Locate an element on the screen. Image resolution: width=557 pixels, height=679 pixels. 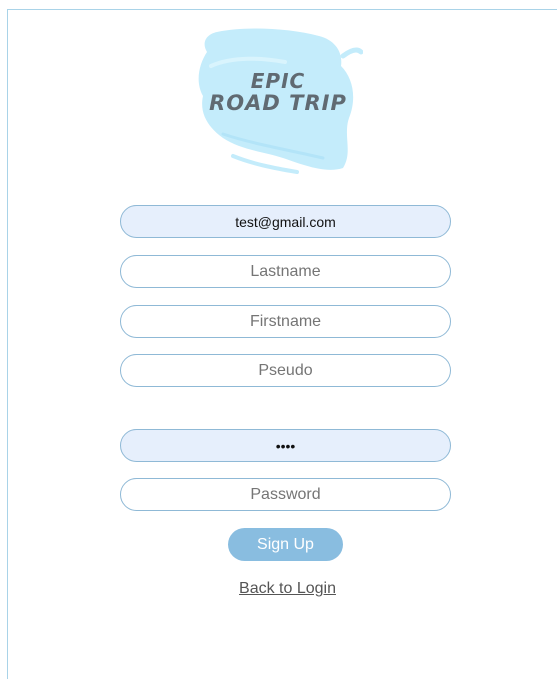
logo-line-1: EPIC is located at coordinates (278, 81).